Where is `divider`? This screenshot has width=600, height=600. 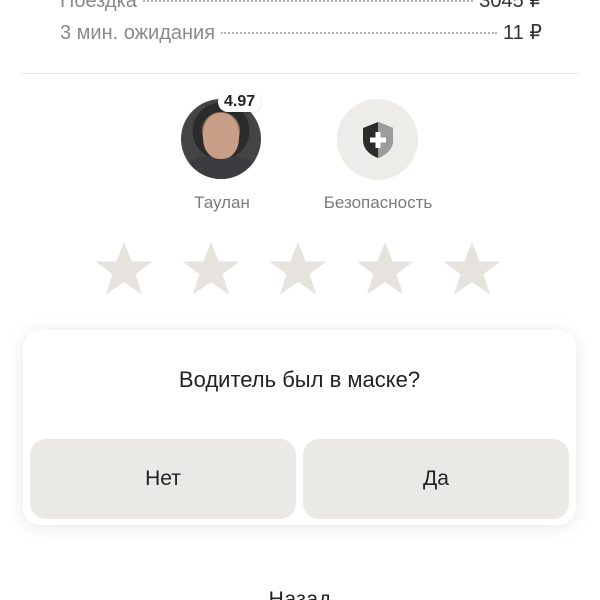
divider is located at coordinates (300, 73).